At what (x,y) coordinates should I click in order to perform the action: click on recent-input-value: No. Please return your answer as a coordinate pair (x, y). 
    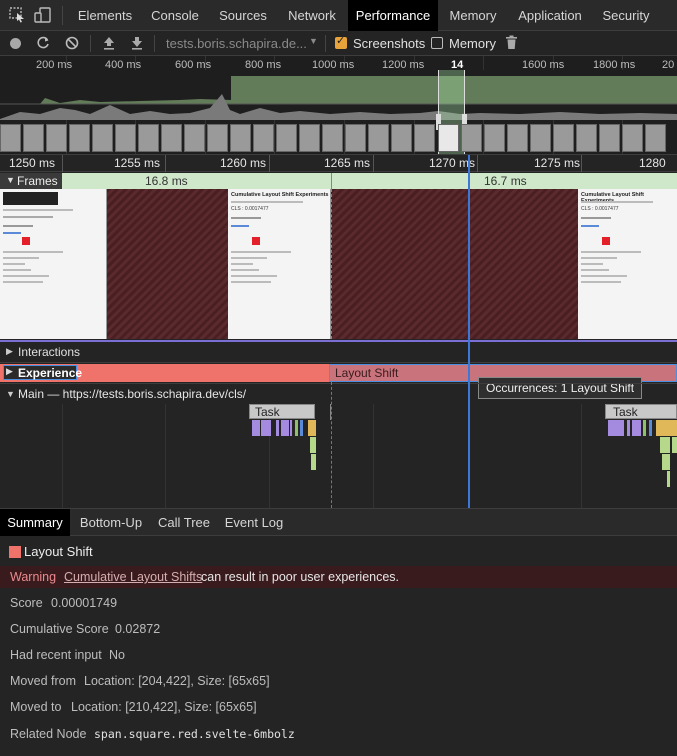
    Looking at the image, I should click on (117, 655).